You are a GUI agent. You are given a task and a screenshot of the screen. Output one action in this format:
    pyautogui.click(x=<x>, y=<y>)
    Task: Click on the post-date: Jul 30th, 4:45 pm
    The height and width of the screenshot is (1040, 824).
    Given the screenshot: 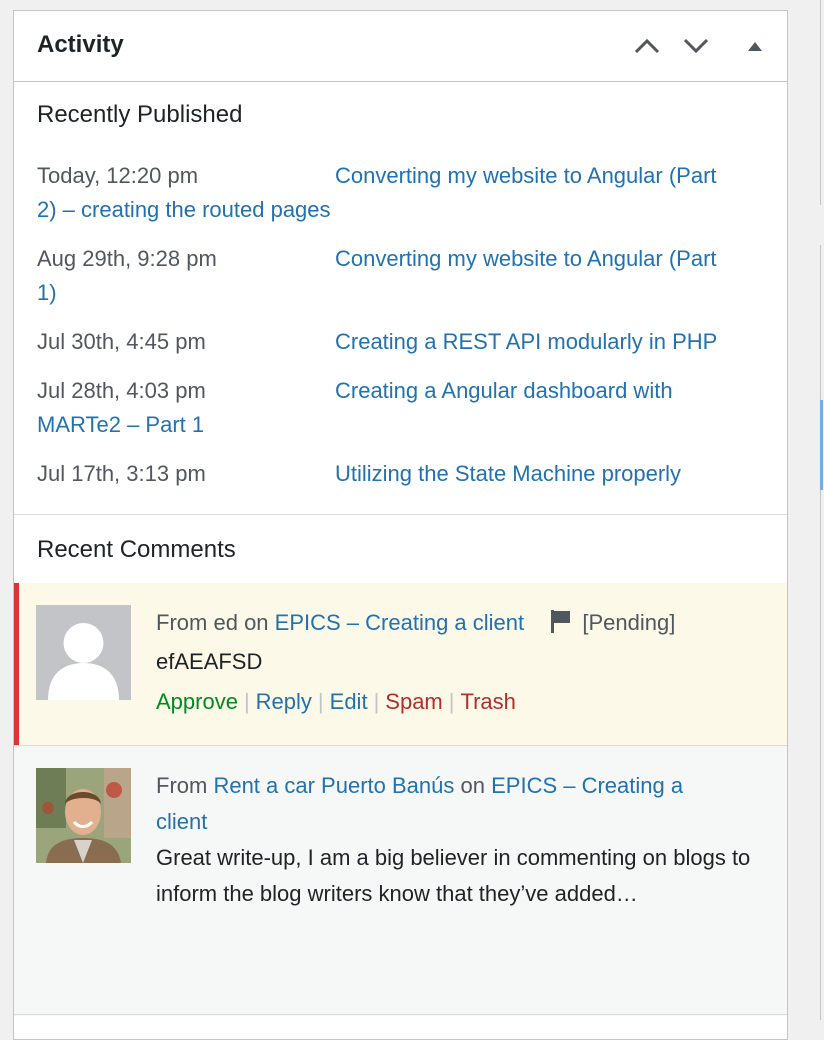 What is the action you would take?
    pyautogui.click(x=121, y=341)
    